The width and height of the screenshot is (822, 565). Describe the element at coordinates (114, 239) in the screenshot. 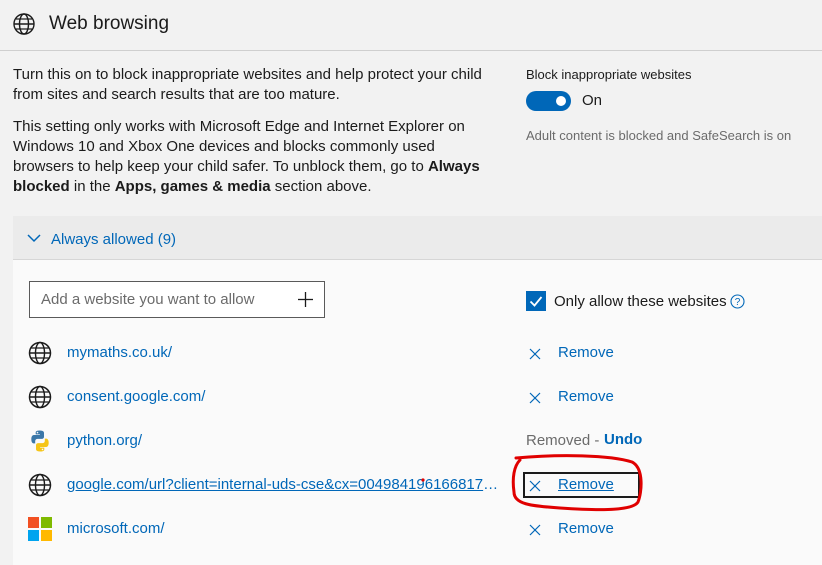

I see `always-allowed-label: Always allowed (9)` at that location.